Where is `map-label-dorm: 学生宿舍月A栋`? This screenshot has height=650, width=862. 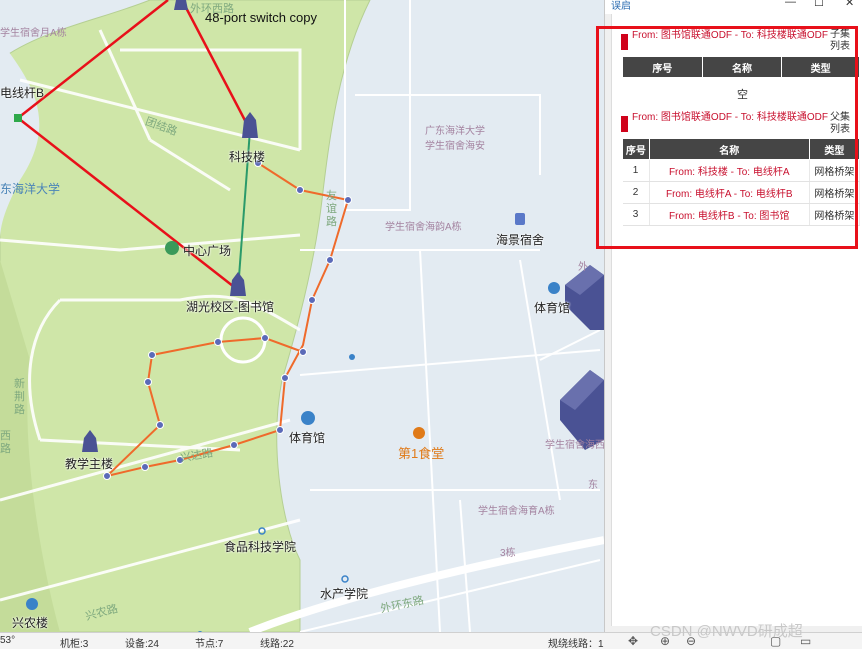
map-label-dorm: 学生宿舍月A栋 is located at coordinates (33, 33).